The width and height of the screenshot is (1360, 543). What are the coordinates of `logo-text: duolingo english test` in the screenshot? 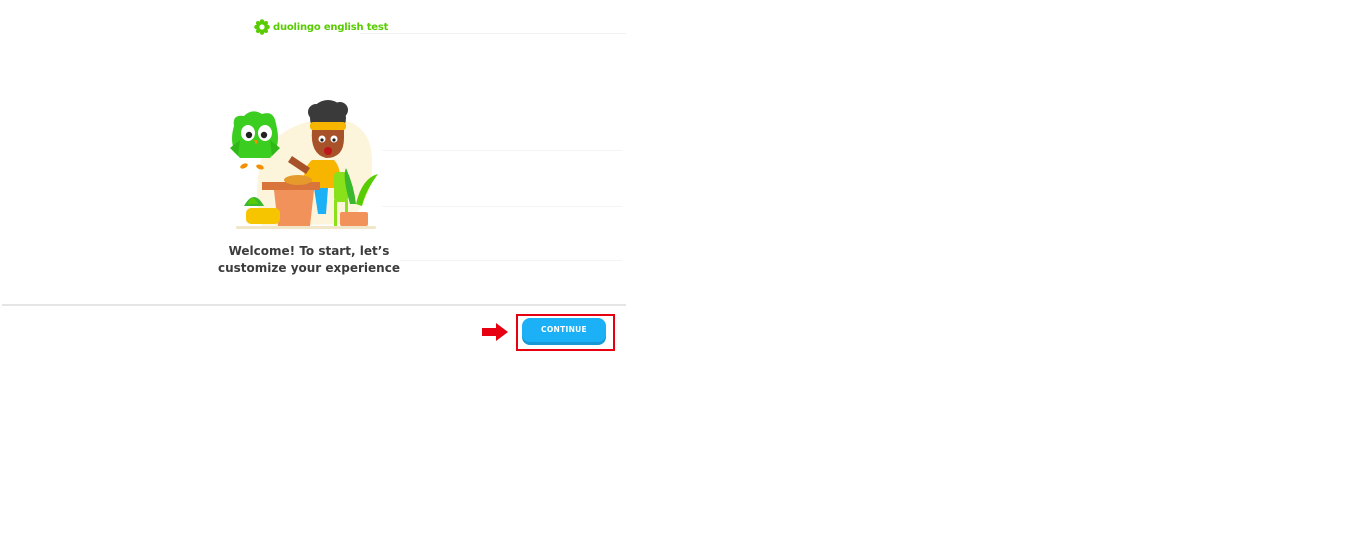 It's located at (331, 27).